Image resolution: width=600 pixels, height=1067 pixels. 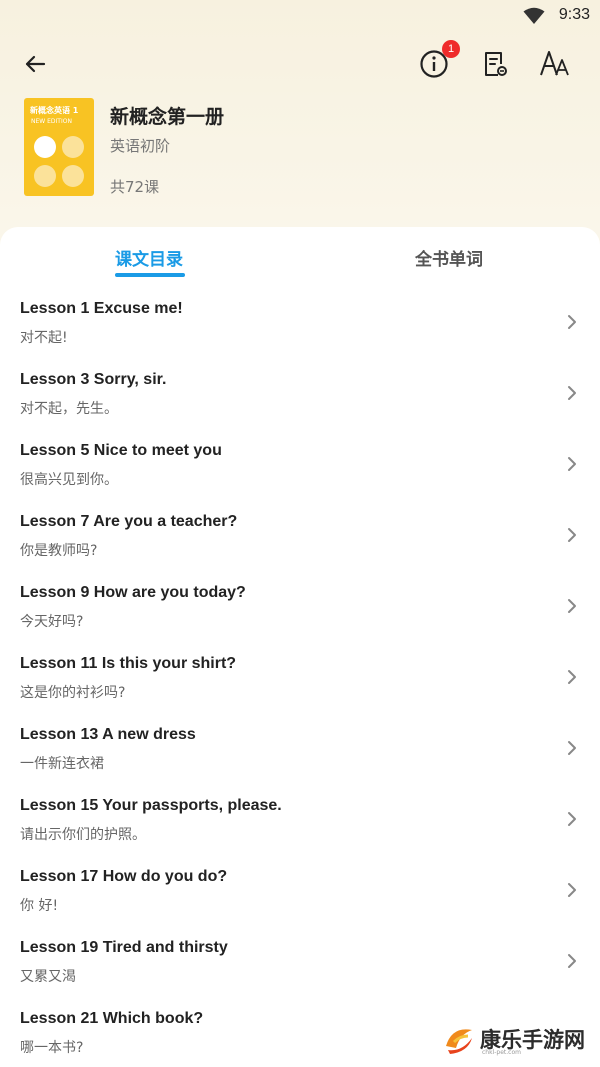 What do you see at coordinates (93, 379) in the screenshot?
I see `lesson-title: Lesson 3 Sorry, sir.` at bounding box center [93, 379].